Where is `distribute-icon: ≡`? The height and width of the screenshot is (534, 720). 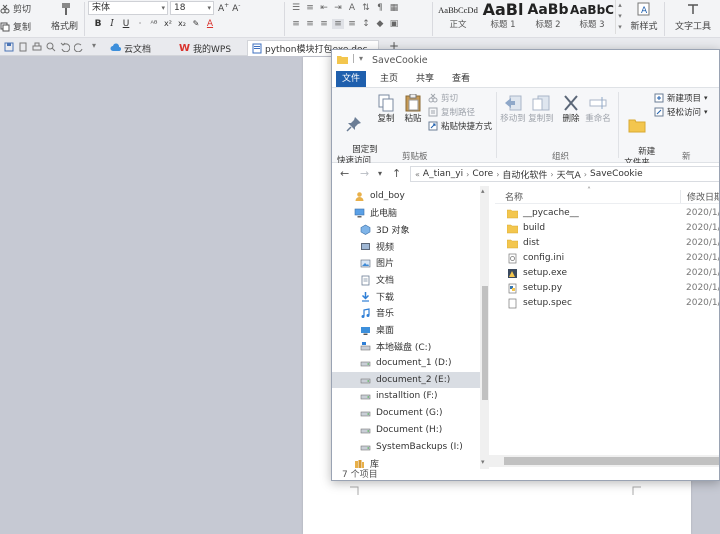 distribute-icon: ≡ is located at coordinates (352, 24).